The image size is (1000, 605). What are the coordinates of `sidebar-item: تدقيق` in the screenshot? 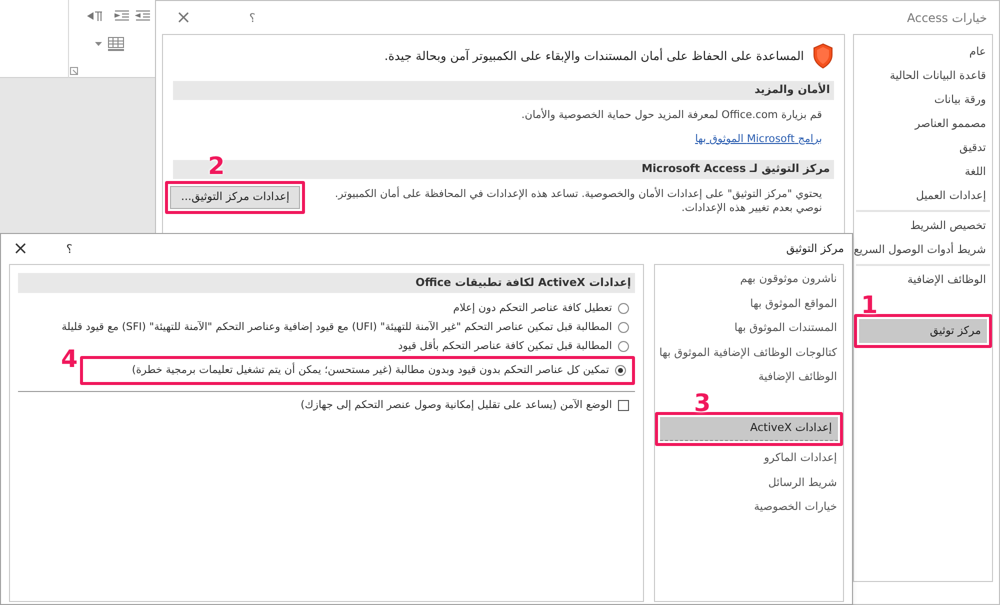 It's located at (923, 148).